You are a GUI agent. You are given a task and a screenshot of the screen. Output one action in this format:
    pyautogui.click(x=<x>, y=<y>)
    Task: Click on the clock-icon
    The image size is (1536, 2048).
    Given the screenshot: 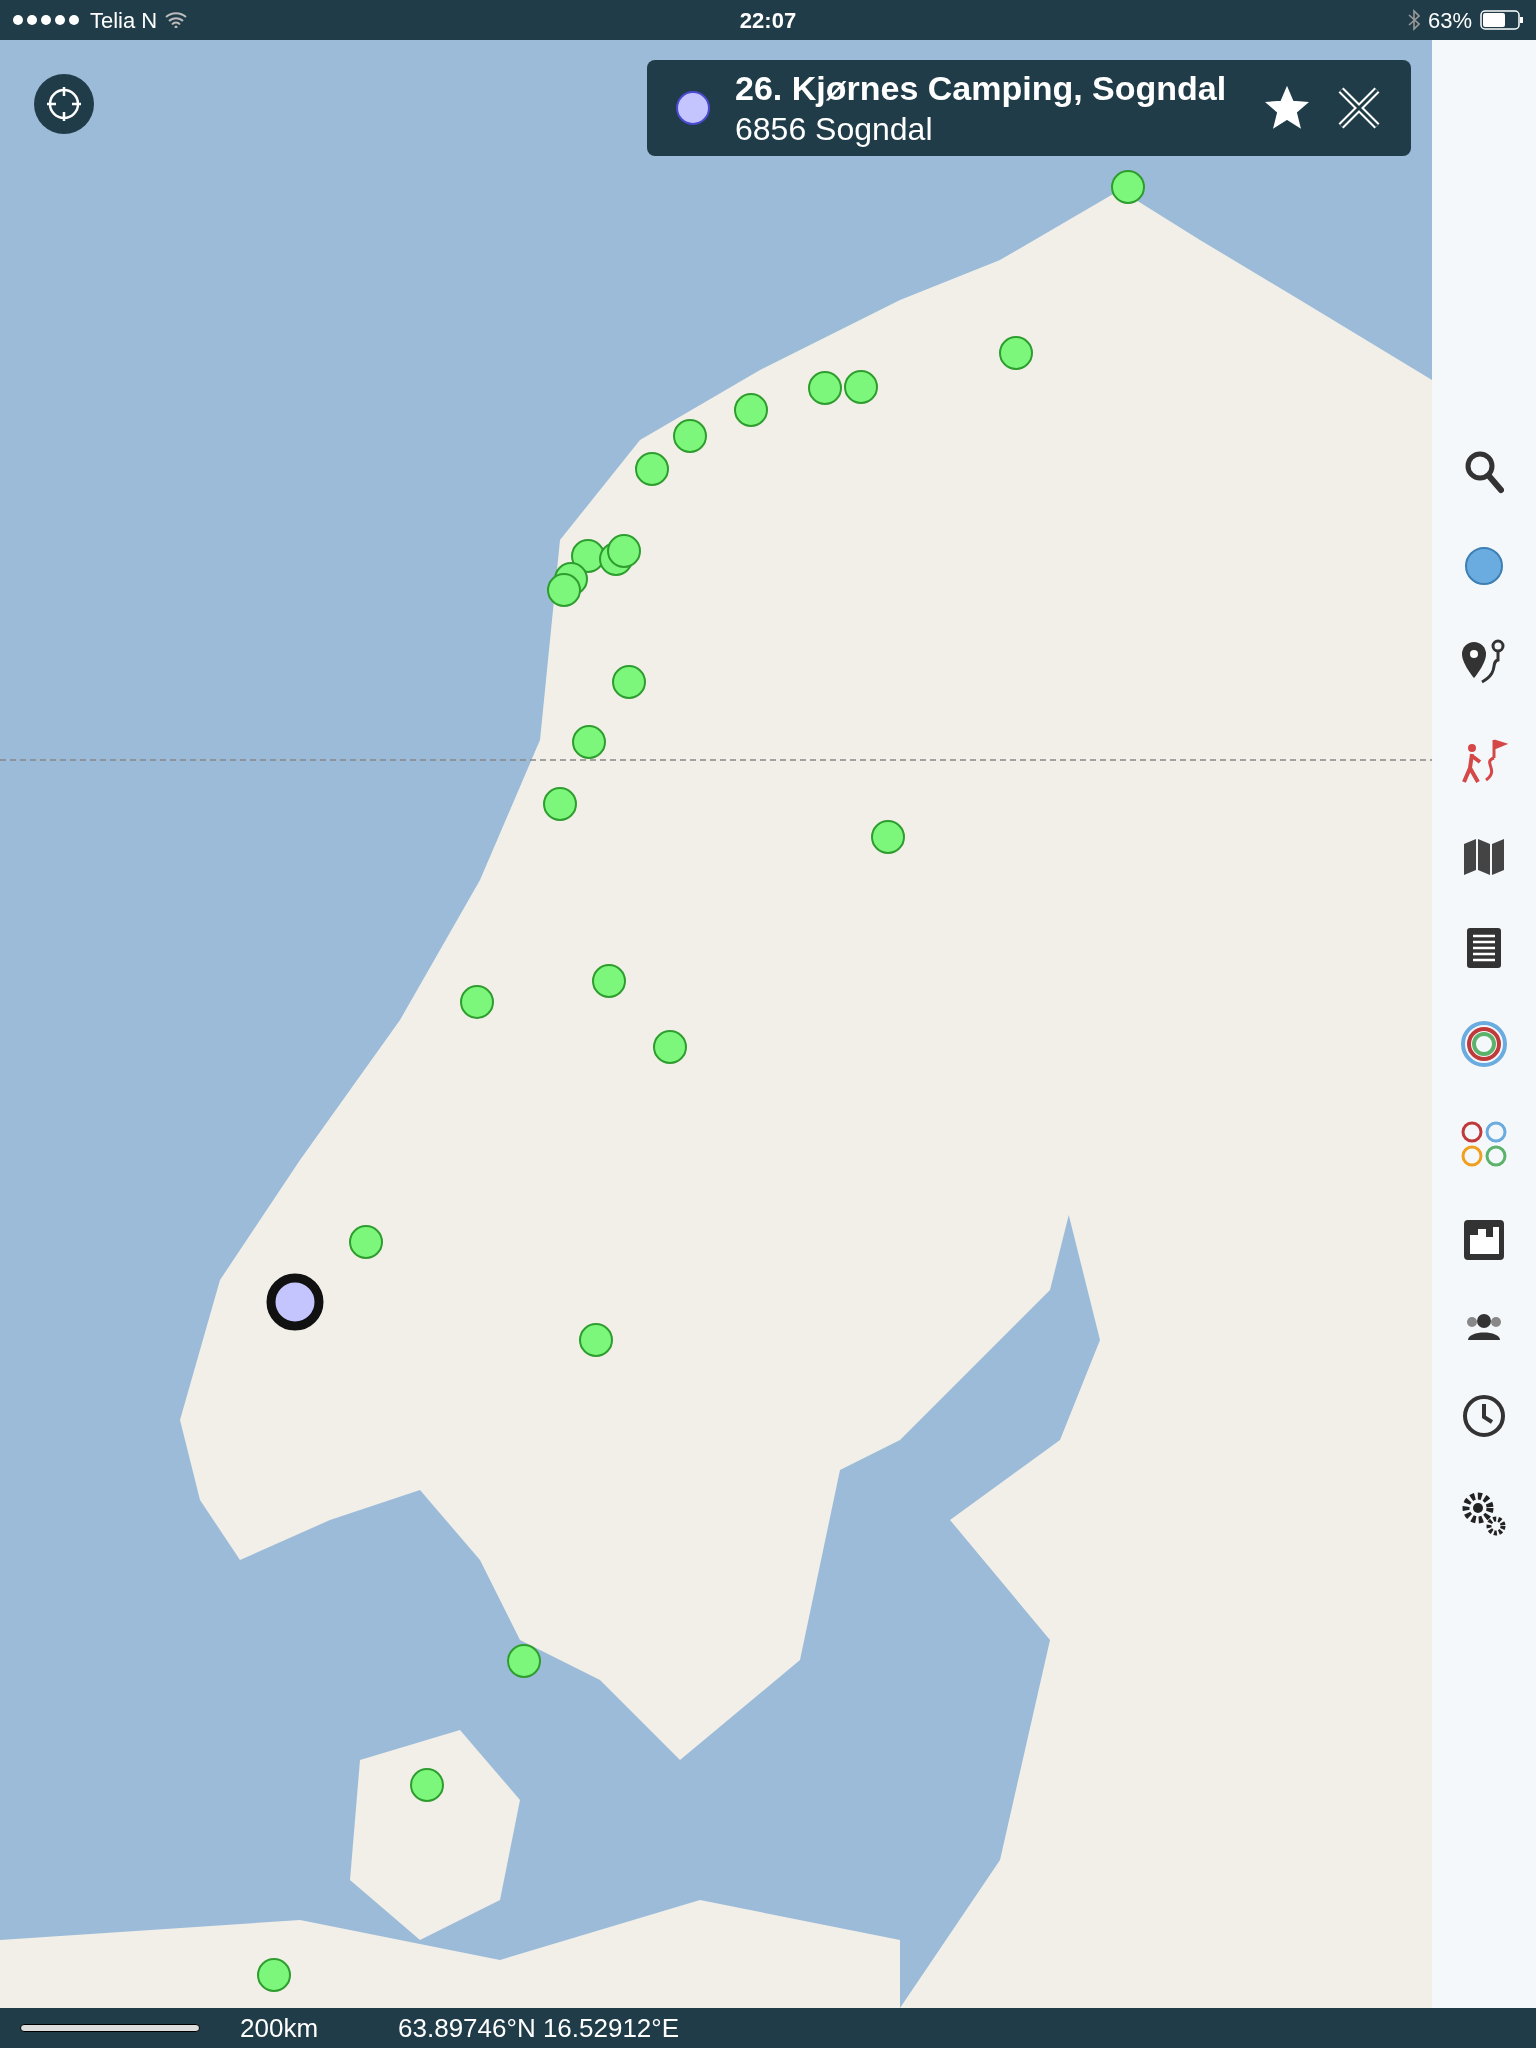 What is the action you would take?
    pyautogui.click(x=1484, y=1416)
    